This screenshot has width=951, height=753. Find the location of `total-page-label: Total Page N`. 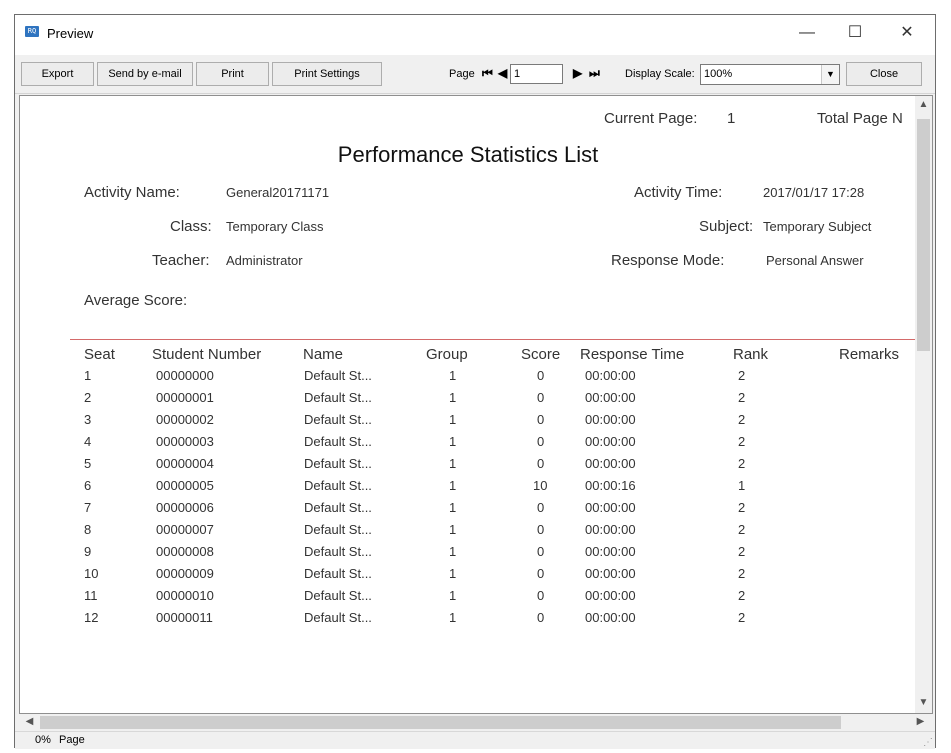

total-page-label: Total Page N is located at coordinates (860, 118).